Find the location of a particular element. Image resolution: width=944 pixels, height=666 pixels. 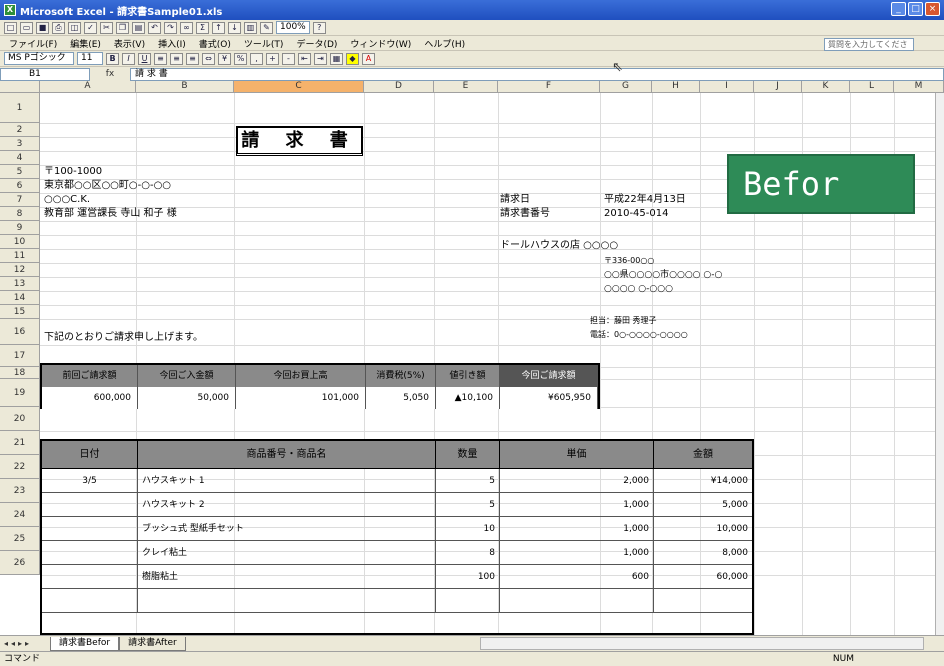

quantity-cell: 100 is located at coordinates (468, 576).